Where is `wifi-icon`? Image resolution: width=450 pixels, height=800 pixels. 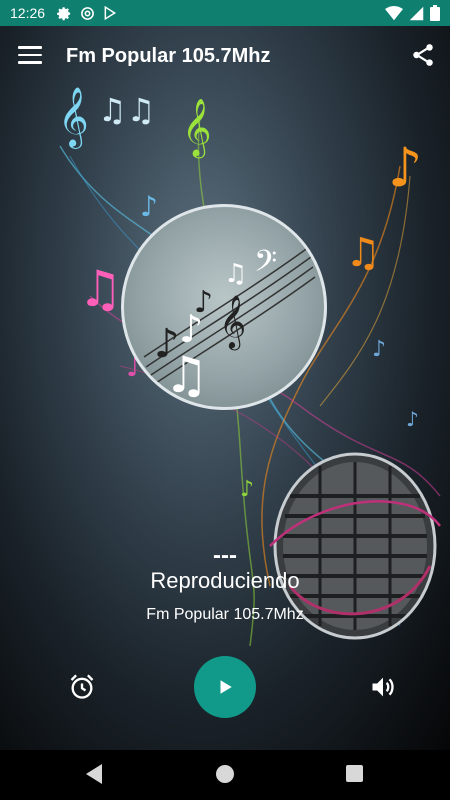 wifi-icon is located at coordinates (394, 12).